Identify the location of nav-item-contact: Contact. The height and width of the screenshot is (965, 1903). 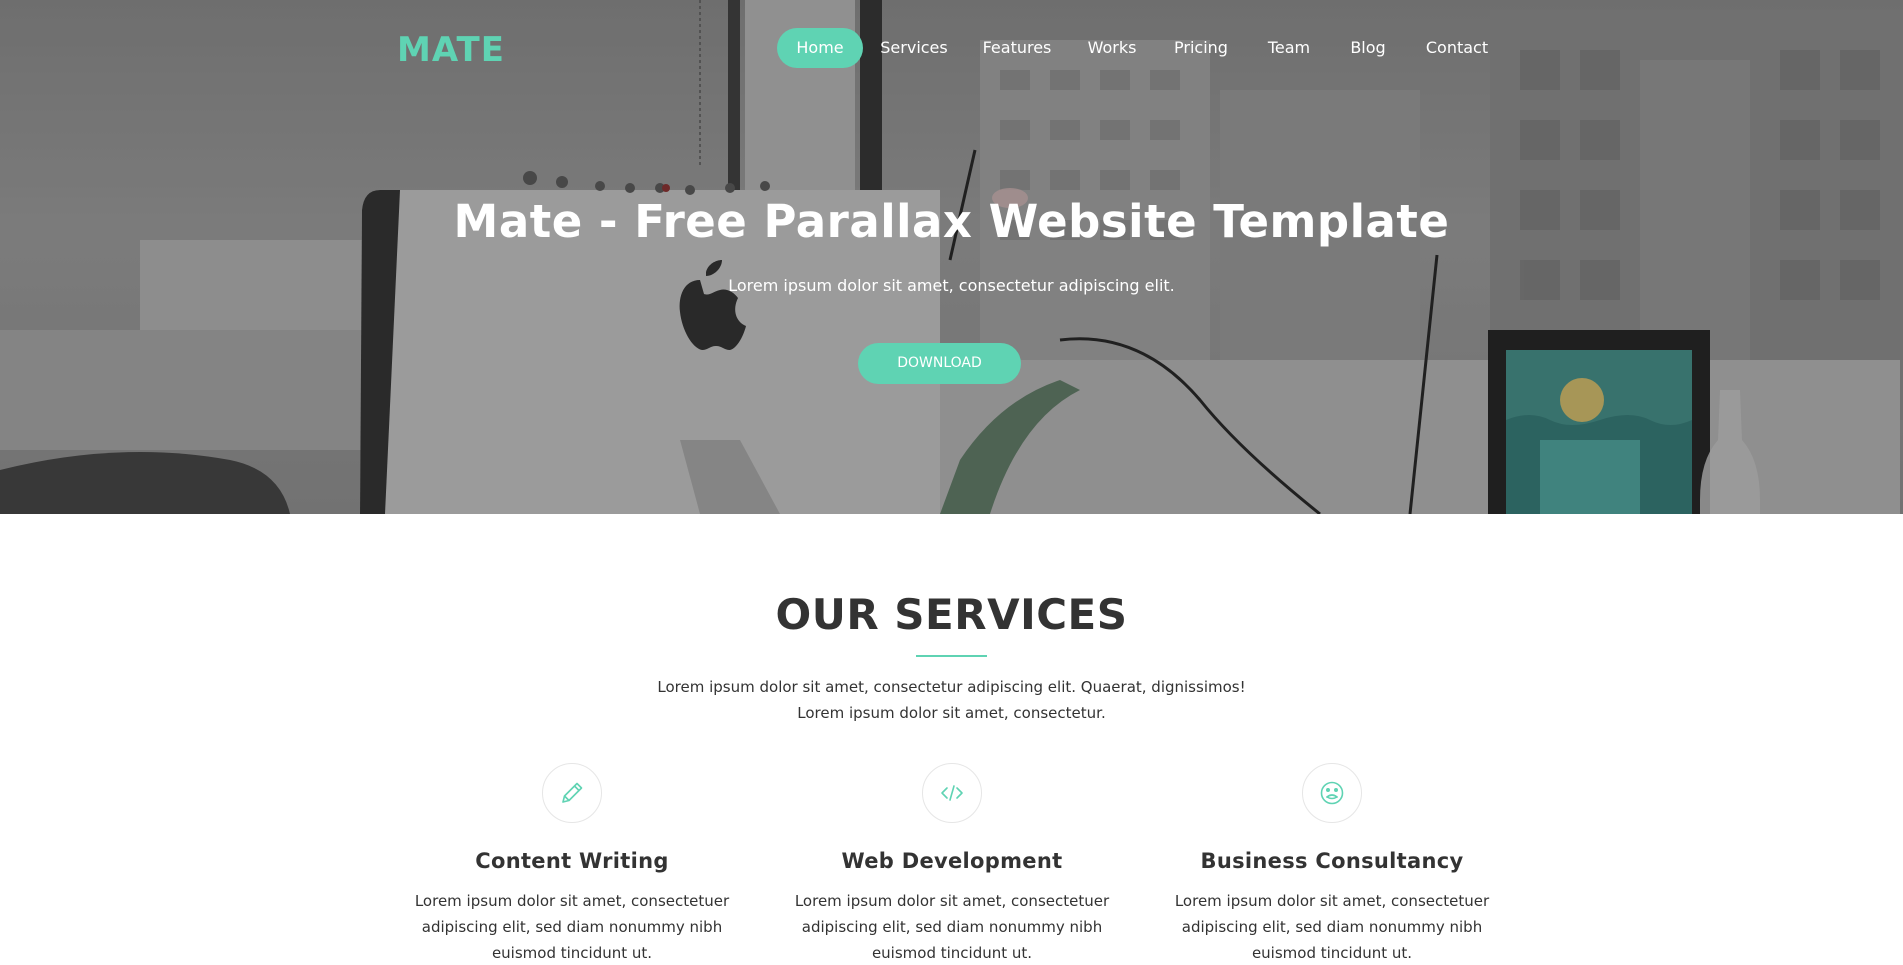
(1457, 48).